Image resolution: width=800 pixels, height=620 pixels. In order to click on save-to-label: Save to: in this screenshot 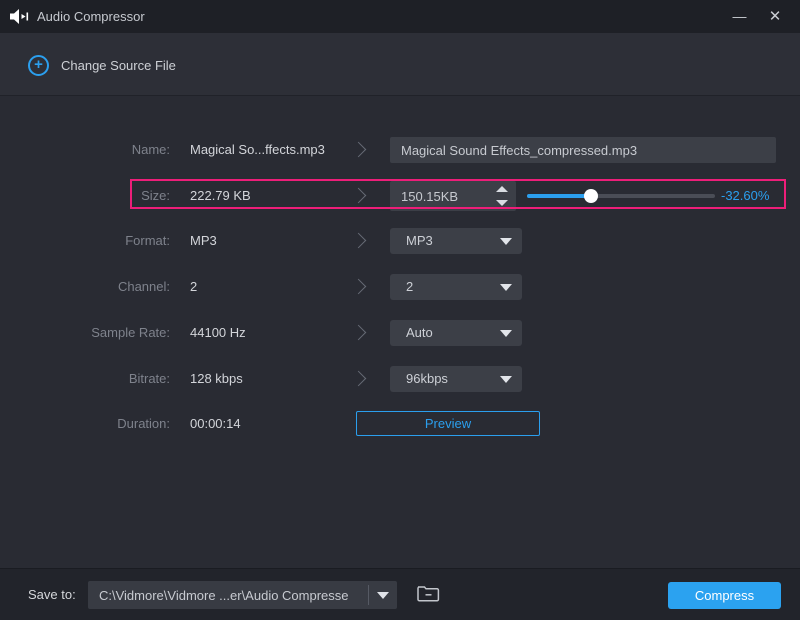, I will do `click(52, 594)`.